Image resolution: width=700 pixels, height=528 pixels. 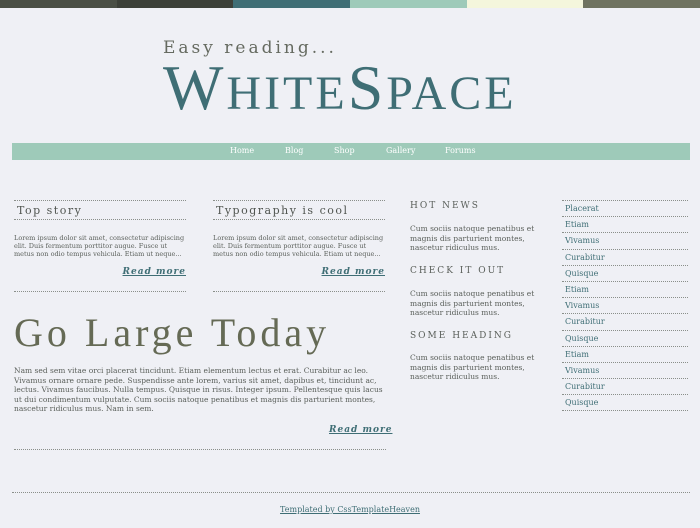 I want to click on nav-home: Home, so click(x=242, y=150).